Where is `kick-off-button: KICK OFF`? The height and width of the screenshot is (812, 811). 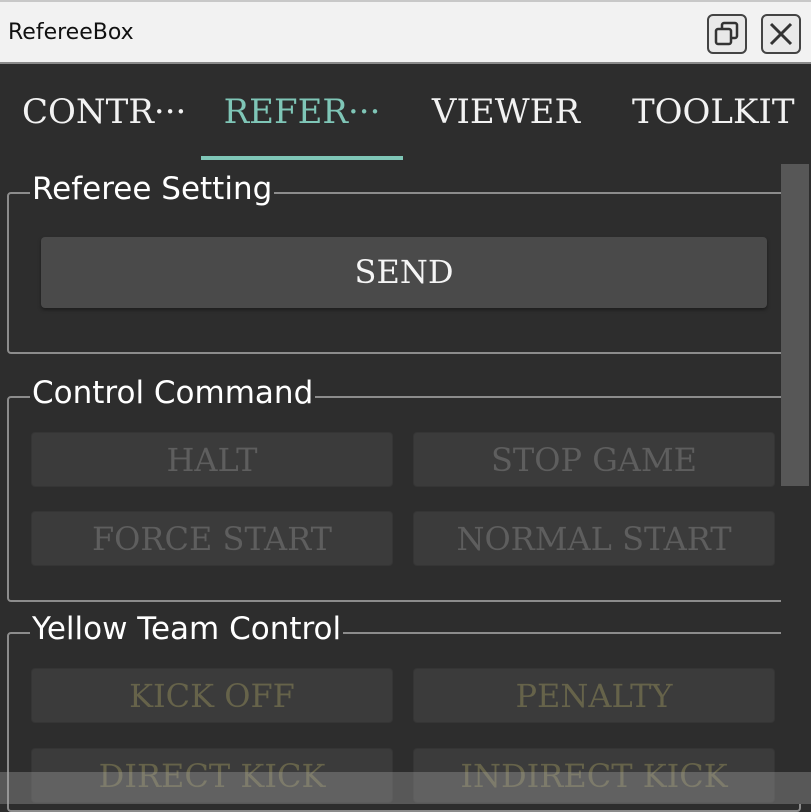
kick-off-button: KICK OFF is located at coordinates (212, 695).